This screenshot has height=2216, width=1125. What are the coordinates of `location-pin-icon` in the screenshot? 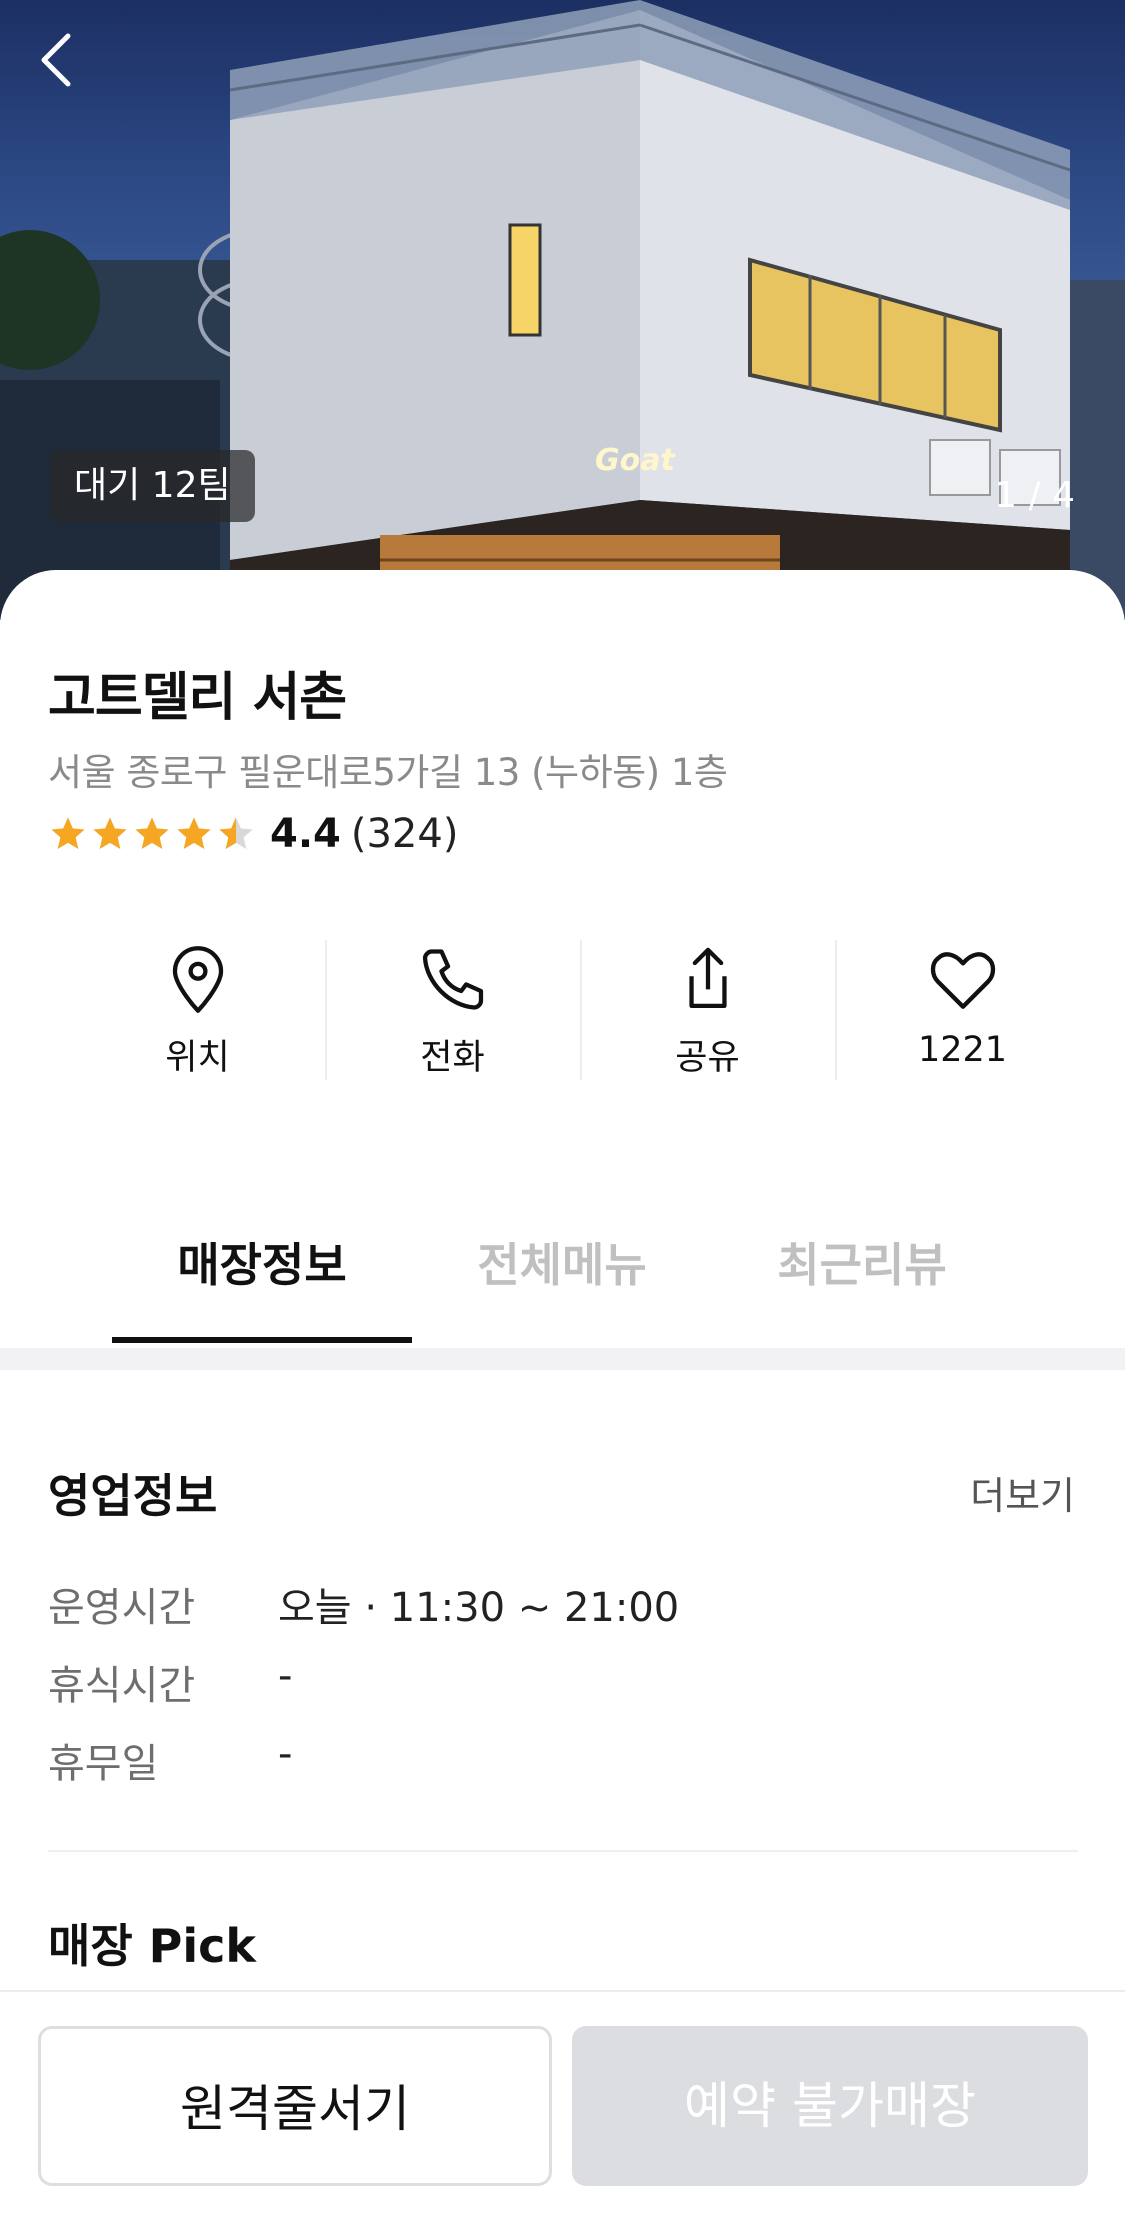 It's located at (197, 979).